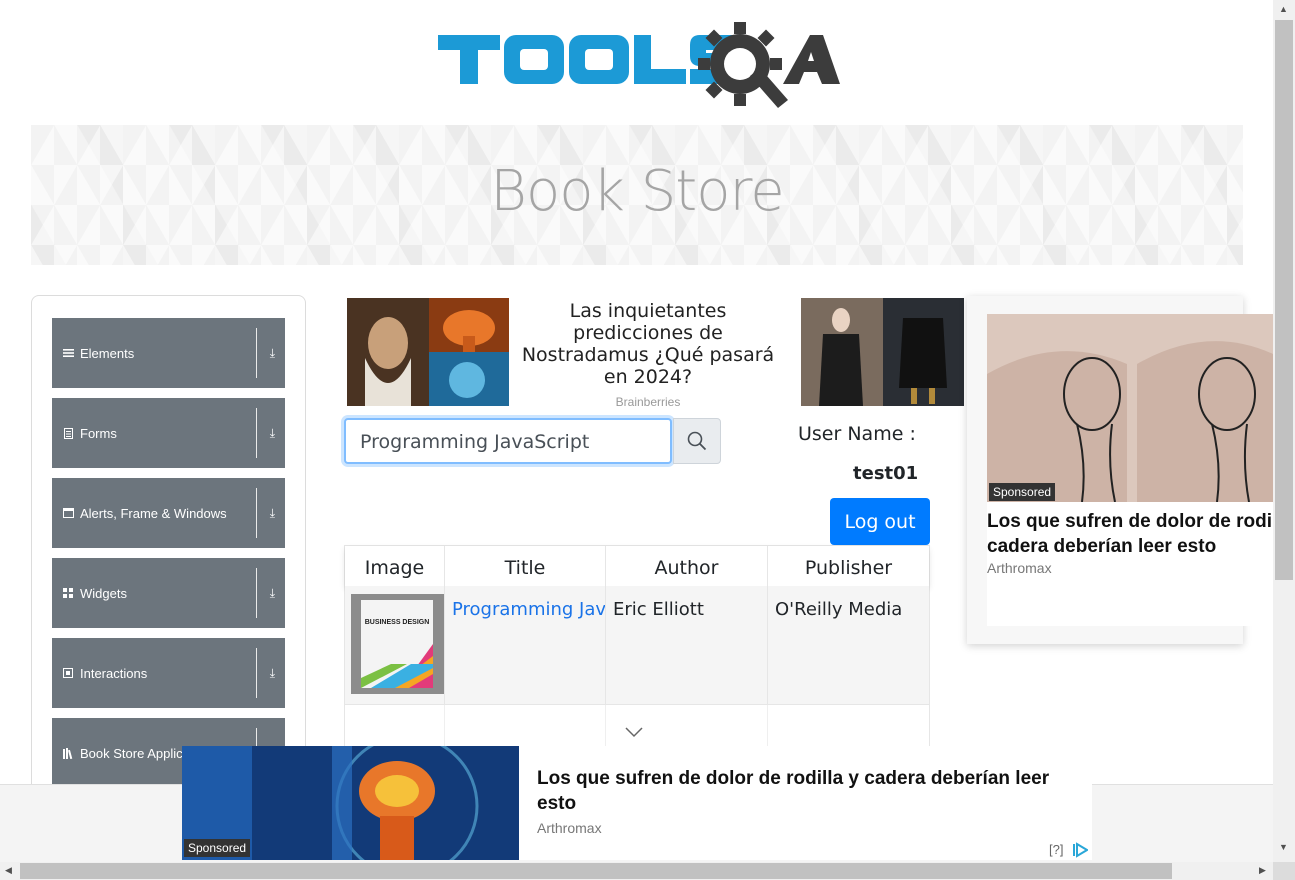 The width and height of the screenshot is (1295, 880). Describe the element at coordinates (1130, 408) in the screenshot. I see `sponsored-image-knees: Sponsored` at that location.